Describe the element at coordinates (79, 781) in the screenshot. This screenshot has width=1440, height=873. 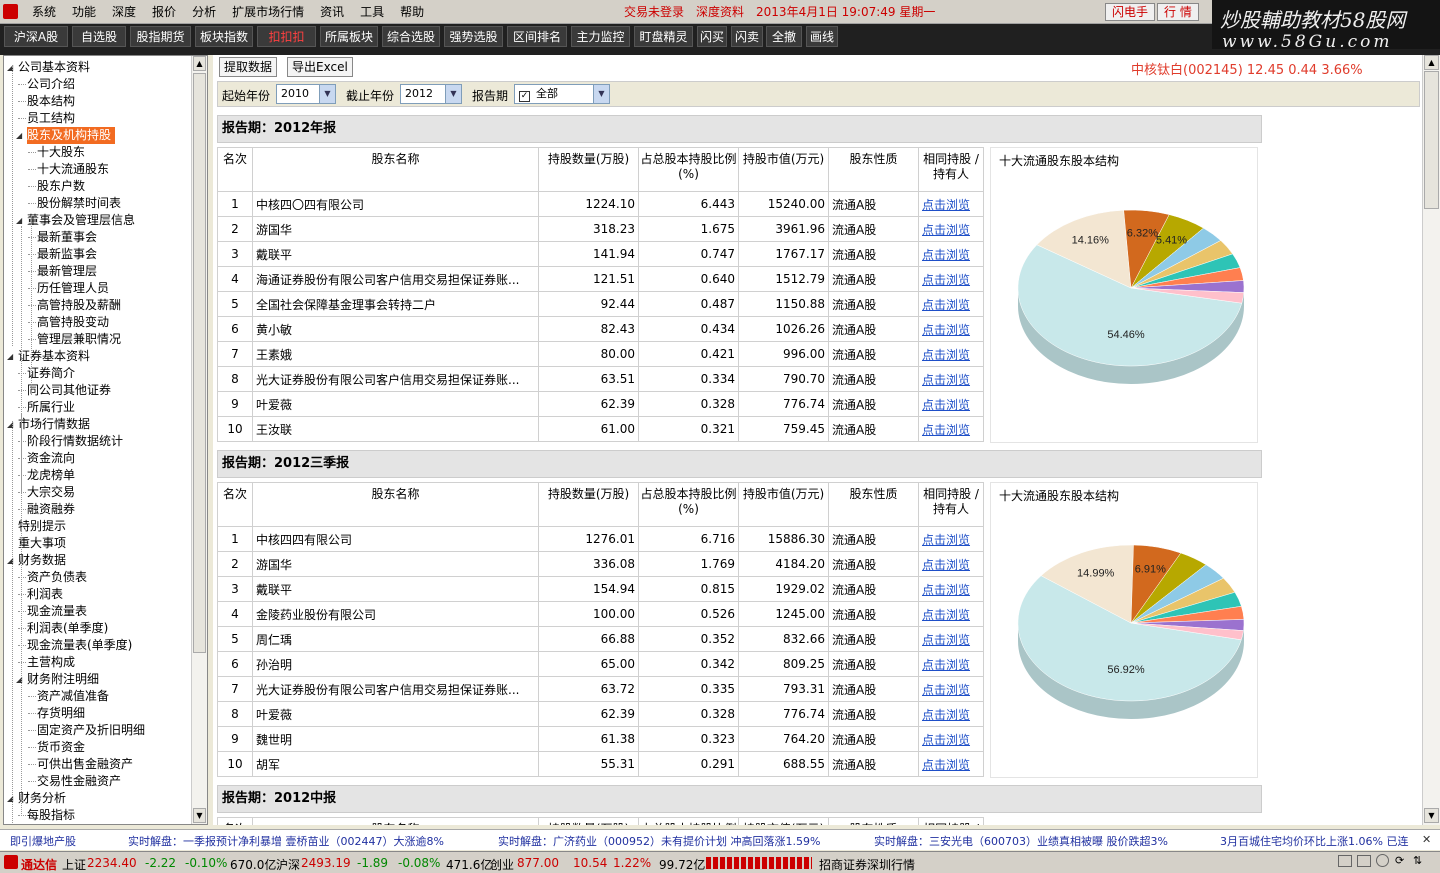
I see `tree-node: 交易性金融资产` at that location.